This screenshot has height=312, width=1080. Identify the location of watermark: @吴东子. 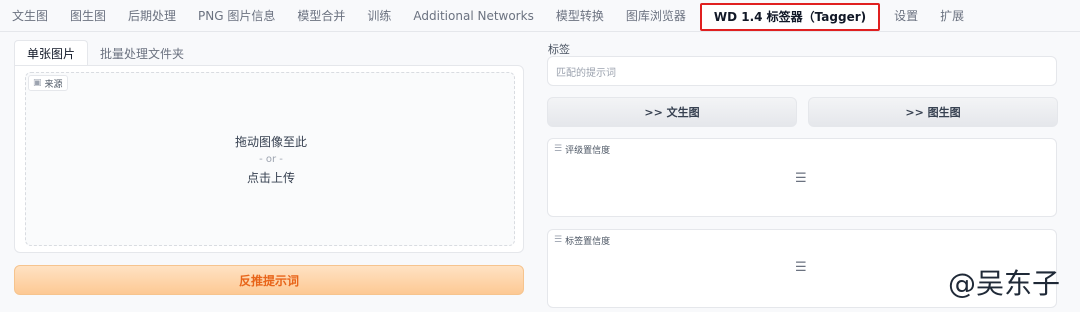
(1003, 283).